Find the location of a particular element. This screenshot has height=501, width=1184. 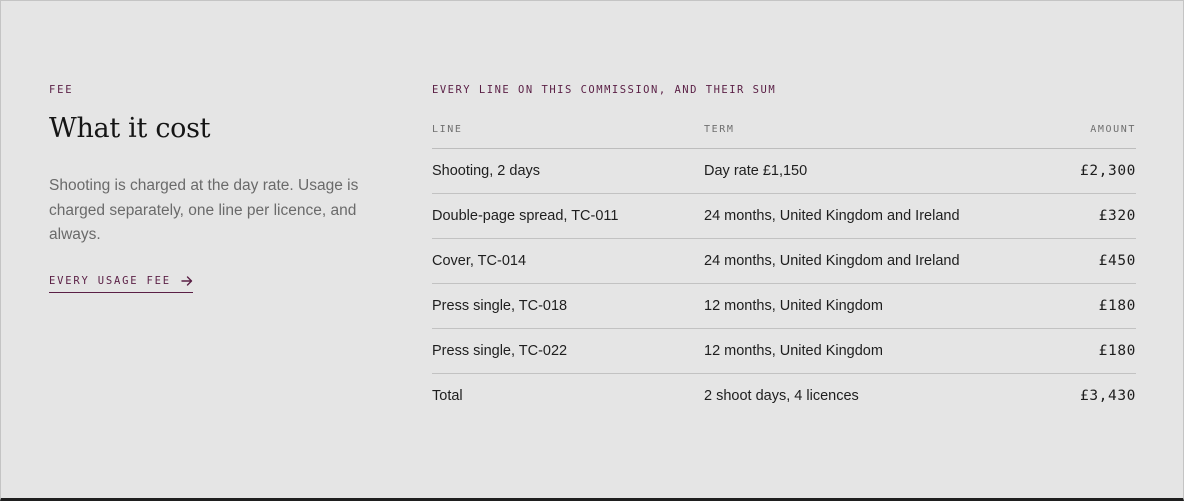

row-amount: £2,300 is located at coordinates (1090, 171).